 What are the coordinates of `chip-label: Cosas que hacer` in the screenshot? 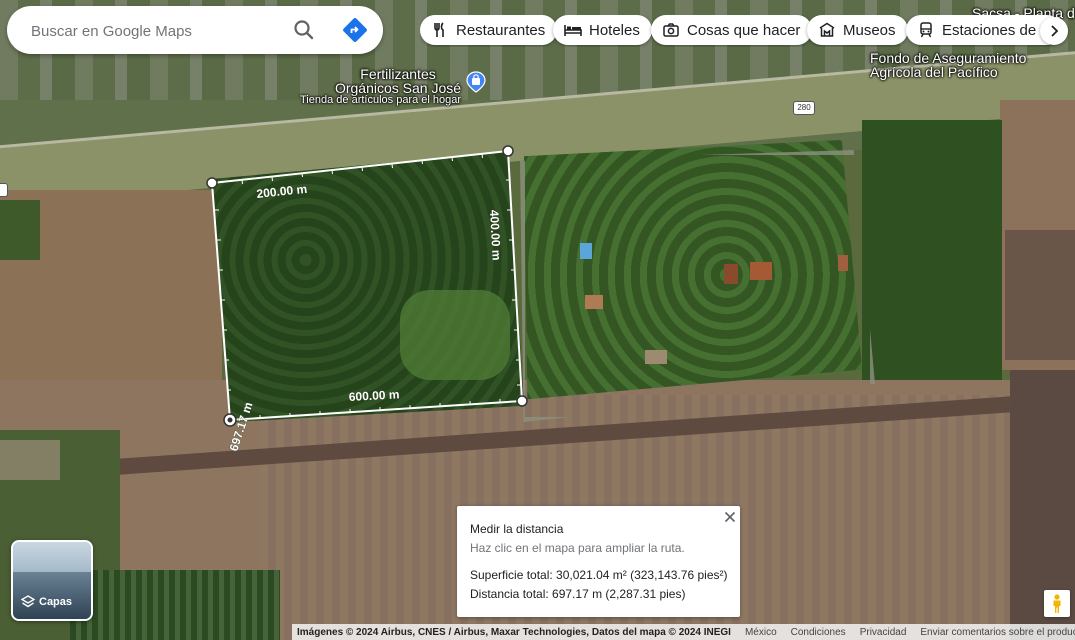 It's located at (744, 30).